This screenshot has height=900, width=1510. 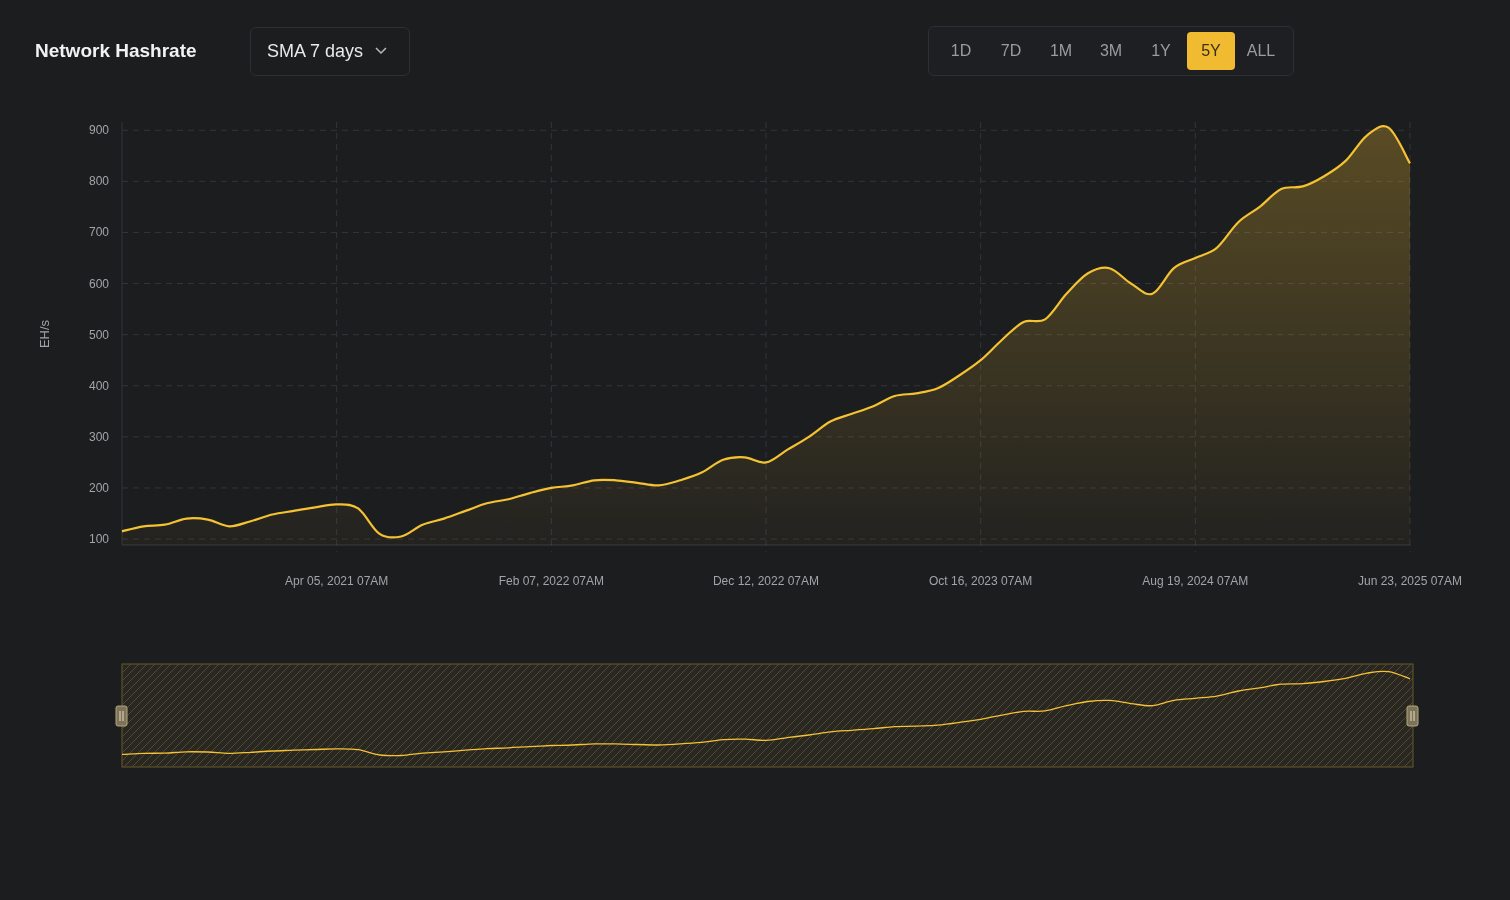 I want to click on x-tick-label: Aug 19, 2024 07AM, so click(x=1195, y=581).